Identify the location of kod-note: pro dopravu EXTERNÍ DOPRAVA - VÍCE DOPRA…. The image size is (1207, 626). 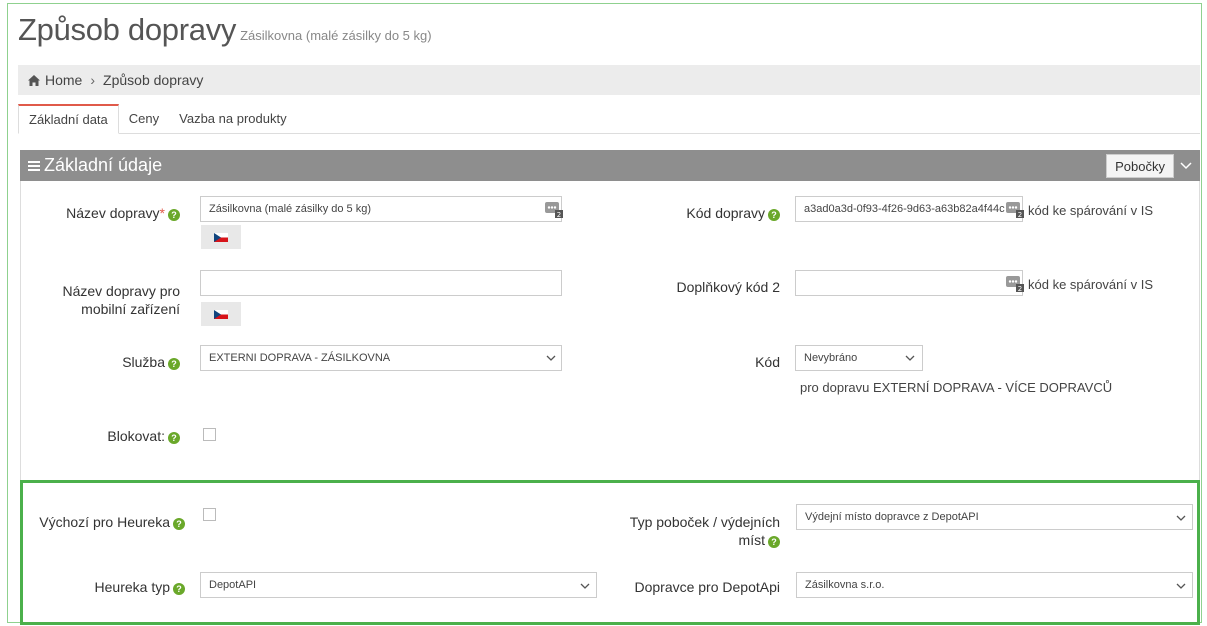
(956, 387).